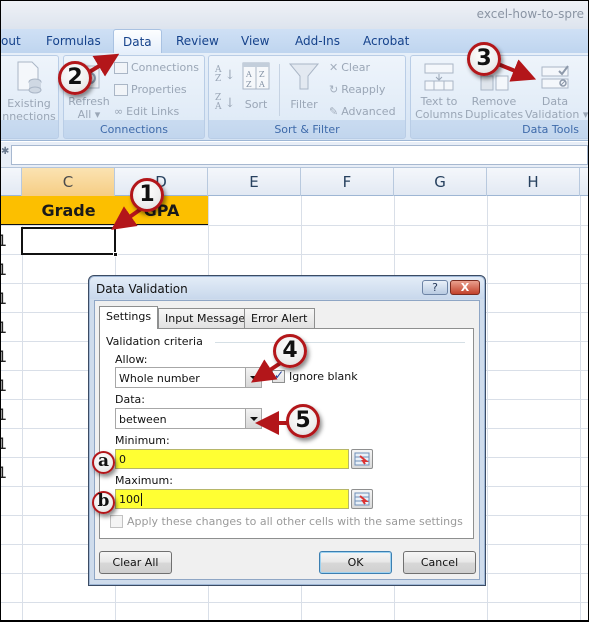 The height and width of the screenshot is (622, 589). Describe the element at coordinates (129, 317) in the screenshot. I see `tab-settings: Settings` at that location.